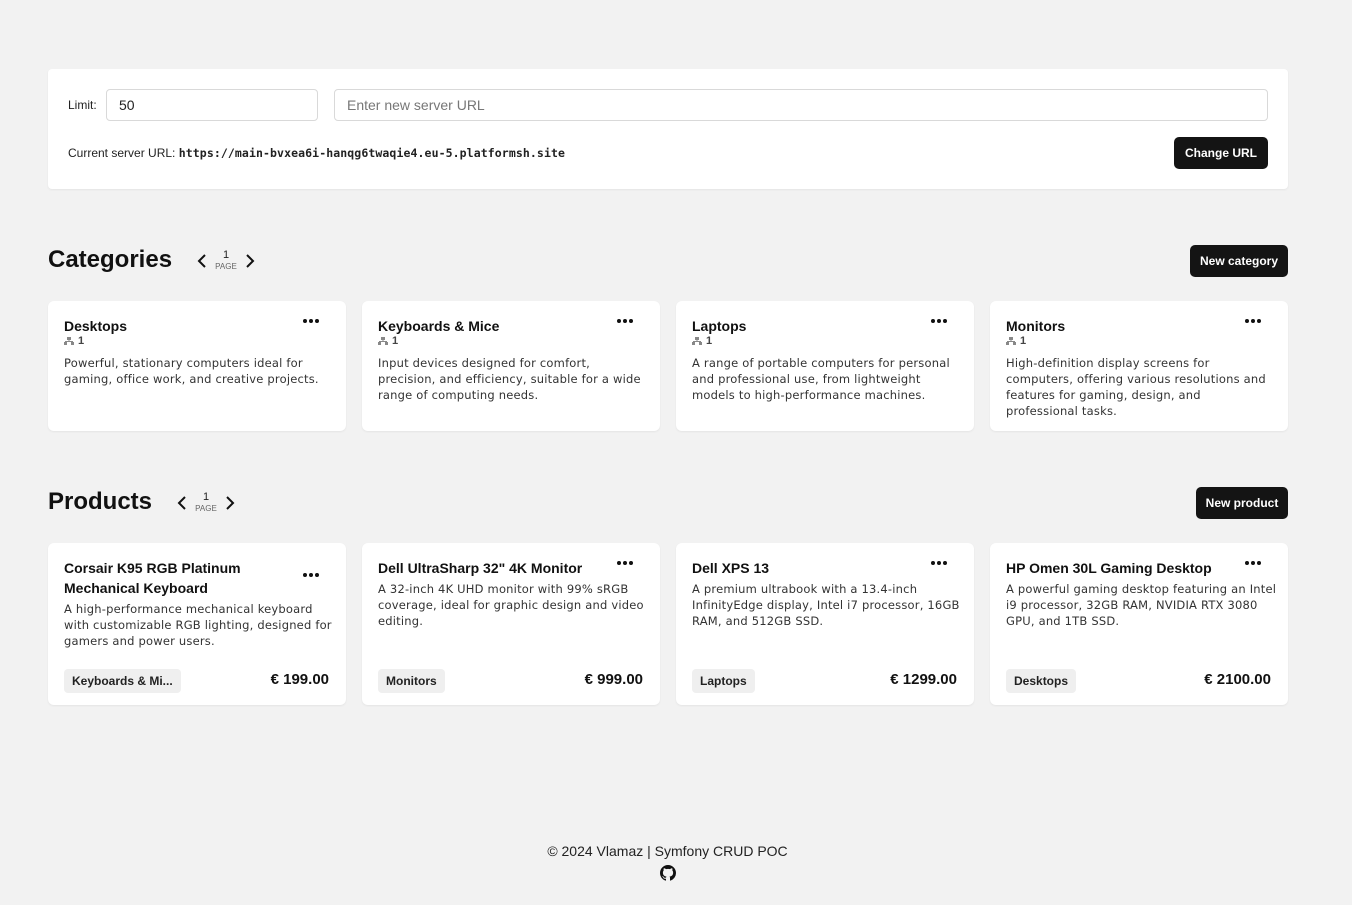 Image resolution: width=1352 pixels, height=905 pixels. I want to click on product-price: € 1299.00, so click(923, 679).